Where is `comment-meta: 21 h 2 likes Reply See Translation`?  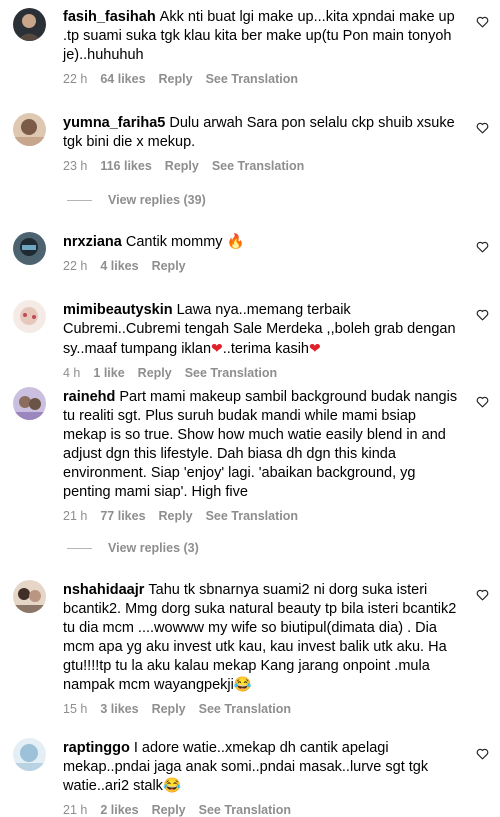
comment-meta: 21 h 2 likes Reply See Translation is located at coordinates (263, 810).